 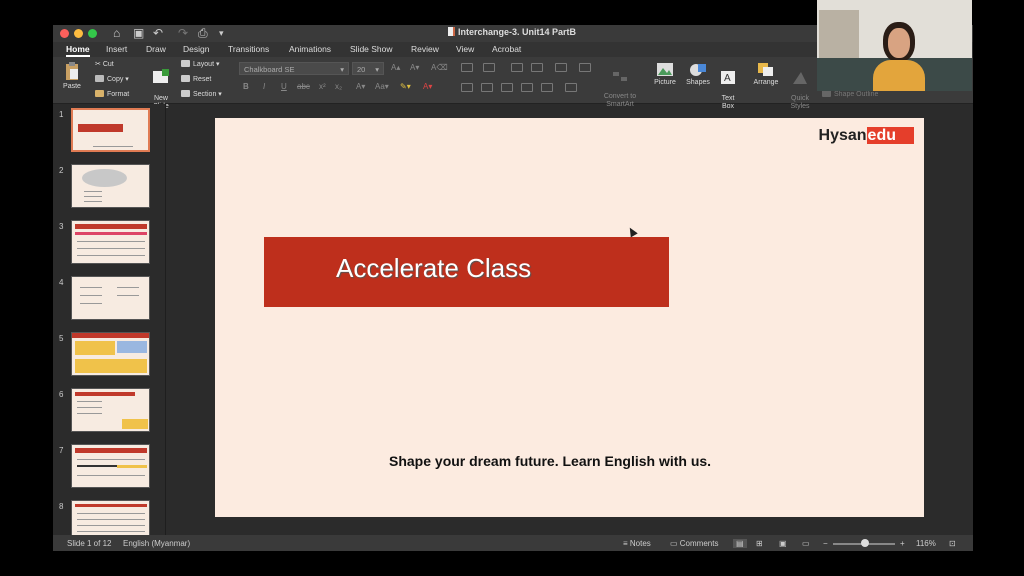 What do you see at coordinates (109, 324) in the screenshot?
I see `slide-thumbnails-panel: 1 2 3 4 5 6 7 8` at bounding box center [109, 324].